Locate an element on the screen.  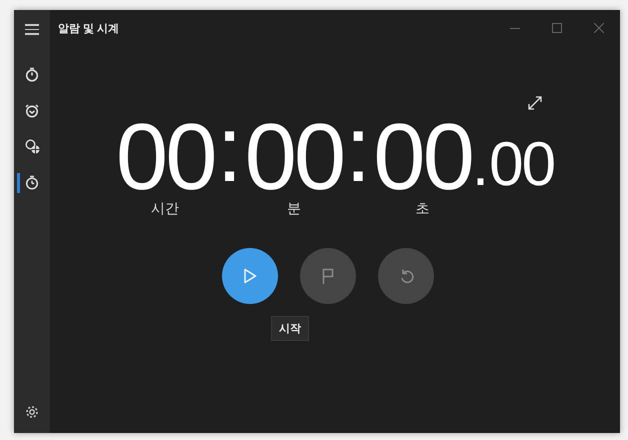
play-icon is located at coordinates (250, 276).